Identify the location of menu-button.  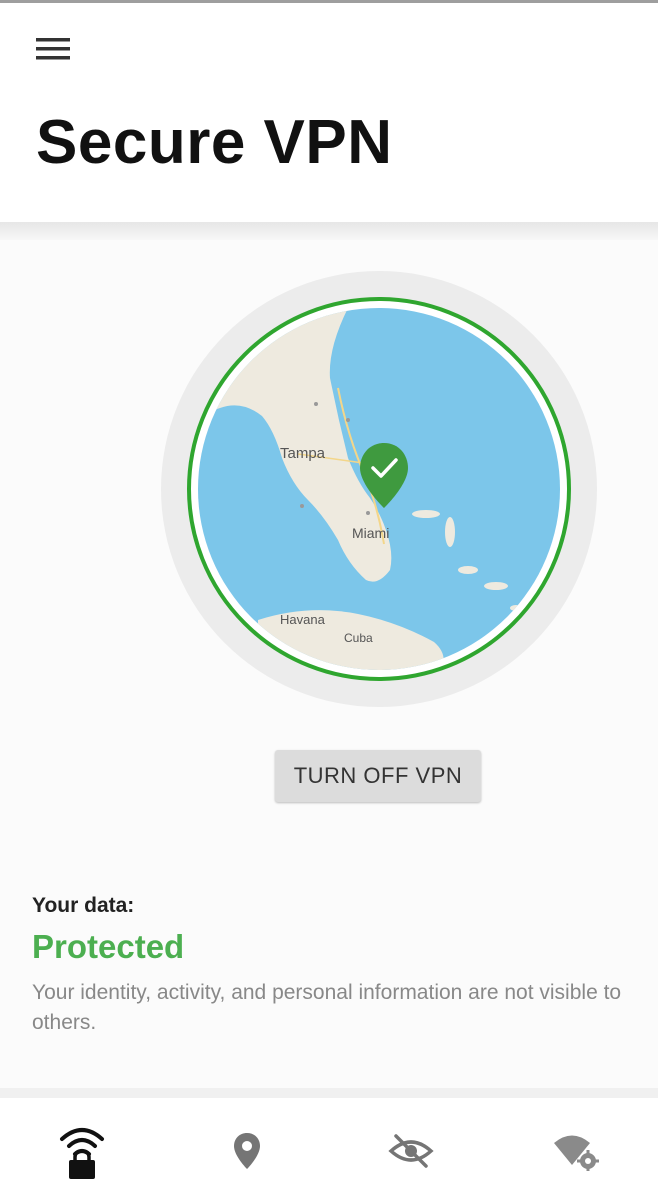
(53, 49).